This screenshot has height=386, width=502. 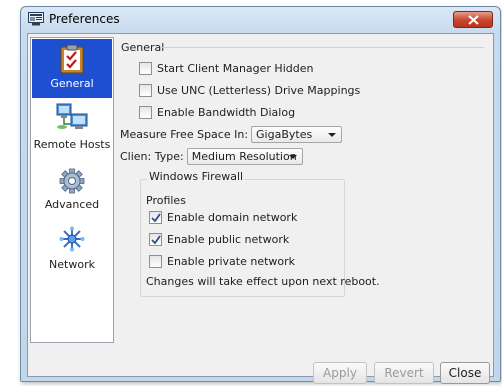 What do you see at coordinates (228, 239) in the screenshot?
I see `checkbox-label: Enable public network` at bounding box center [228, 239].